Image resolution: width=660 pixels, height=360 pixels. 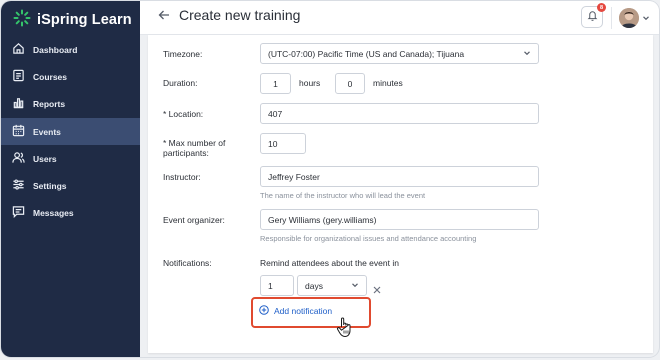 I want to click on calendar-icon, so click(x=18, y=131).